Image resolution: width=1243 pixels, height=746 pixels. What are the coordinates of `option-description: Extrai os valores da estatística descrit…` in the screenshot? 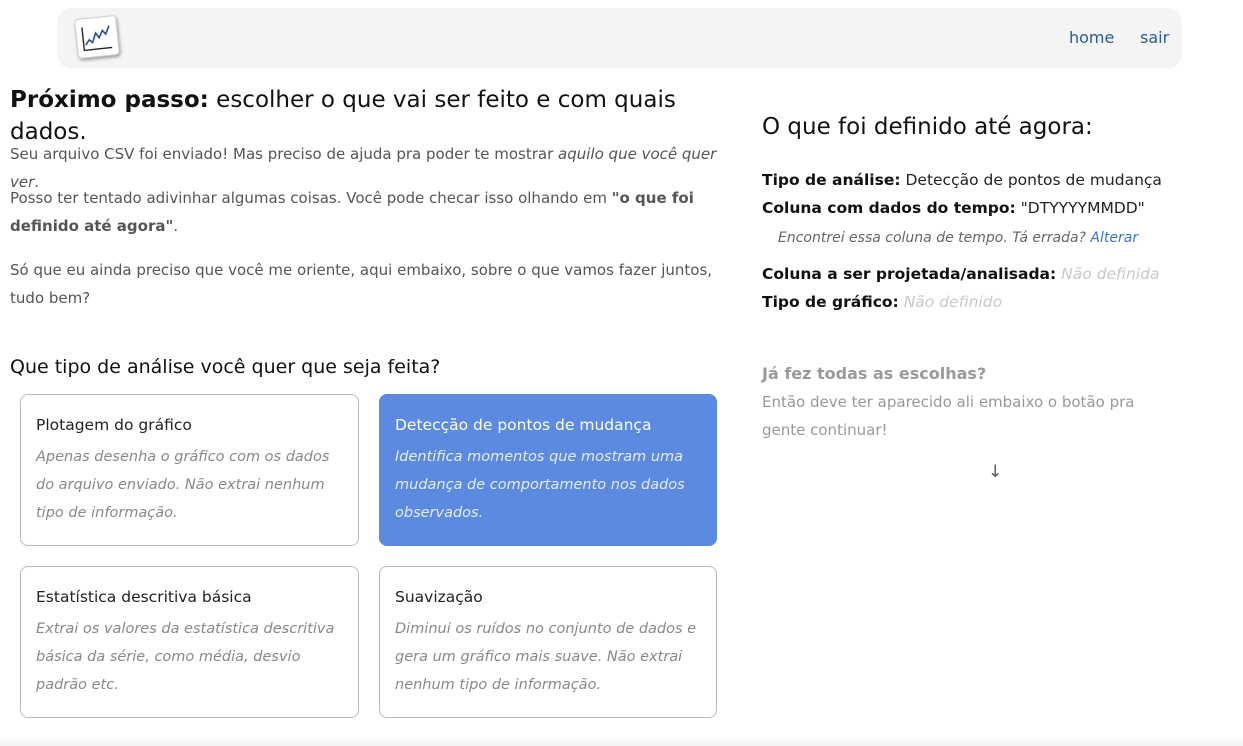 It's located at (185, 657).